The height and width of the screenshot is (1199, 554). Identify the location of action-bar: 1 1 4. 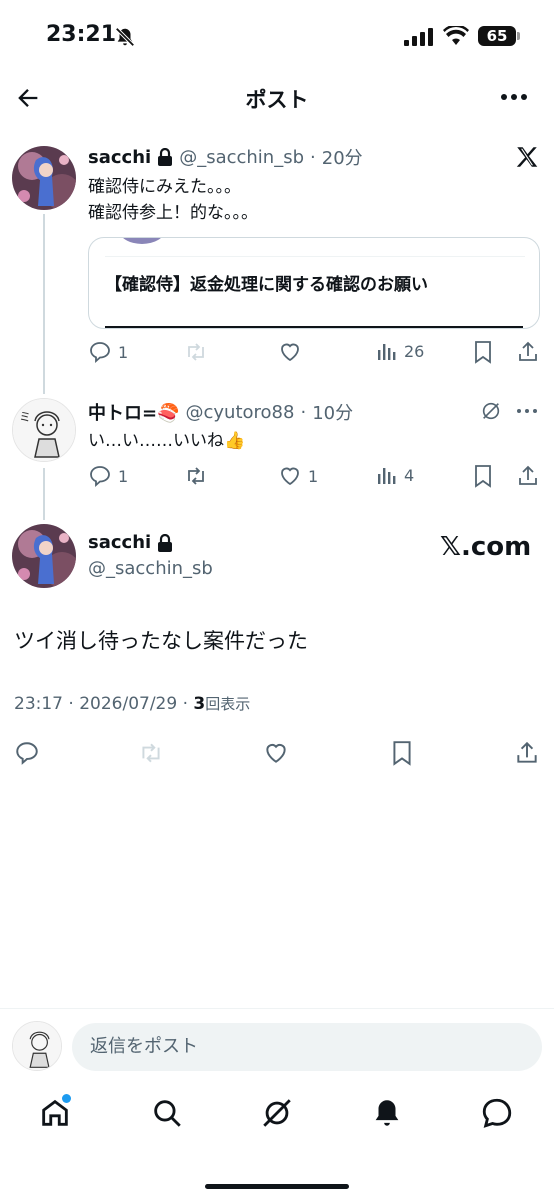
(315, 477).